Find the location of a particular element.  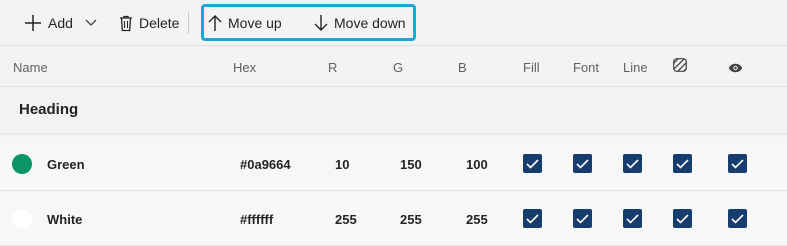

delete-button: Delete is located at coordinates (149, 23).